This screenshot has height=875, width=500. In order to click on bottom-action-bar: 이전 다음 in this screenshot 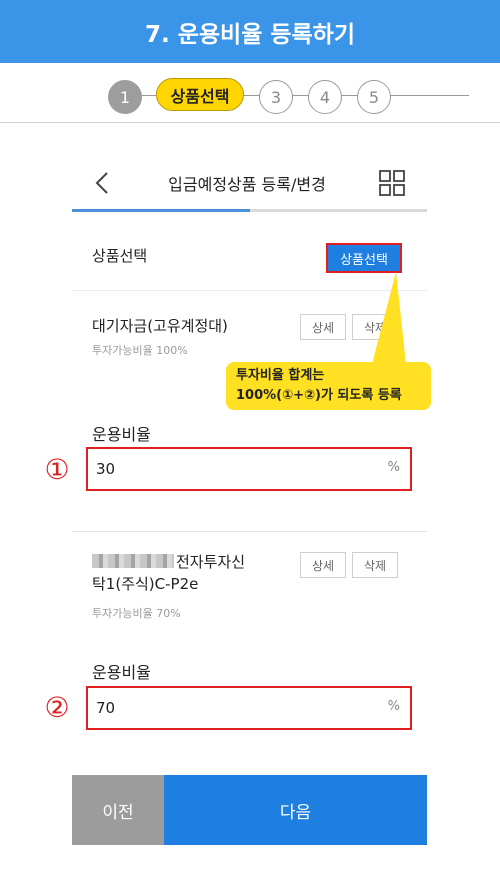, I will do `click(249, 810)`.